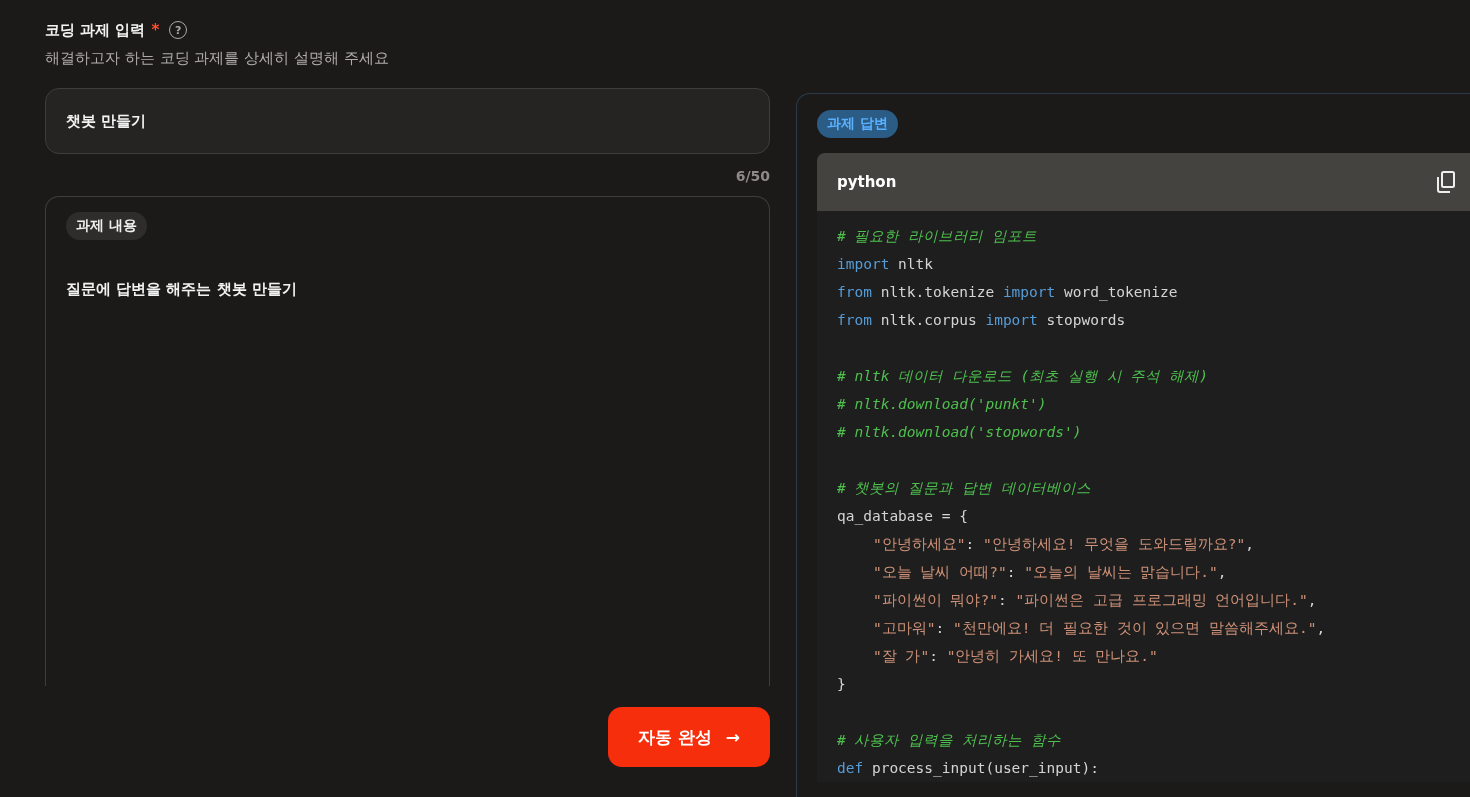  I want to click on answer-tag: 과제 답변, so click(857, 124).